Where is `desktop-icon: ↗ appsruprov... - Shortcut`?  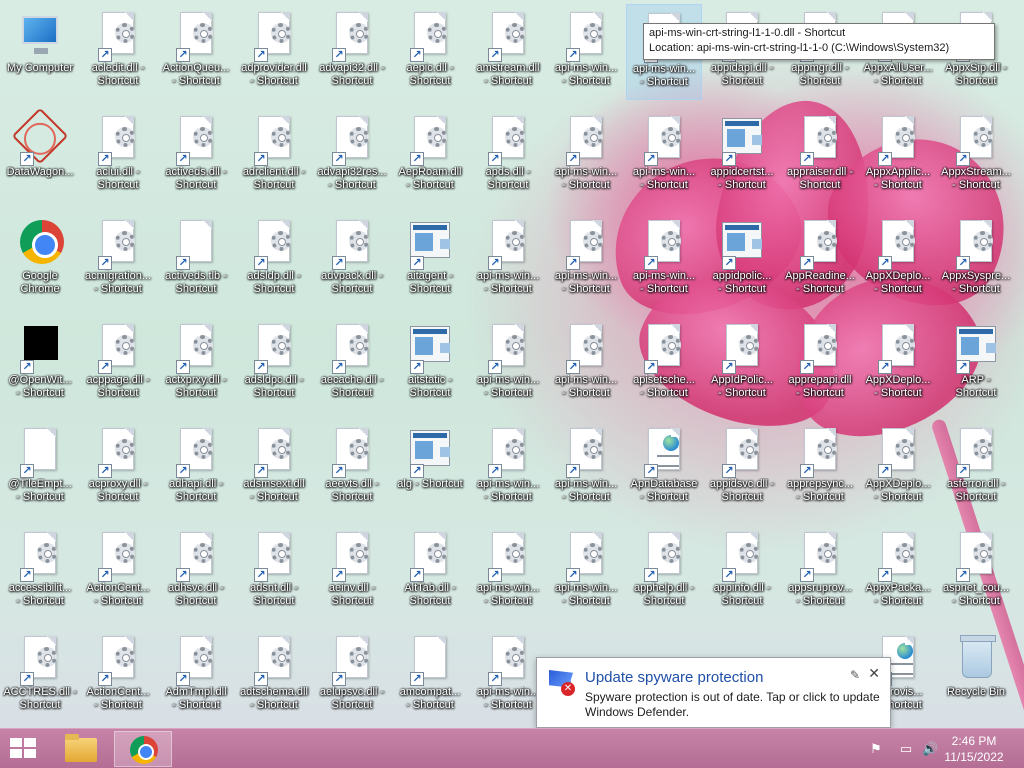 desktop-icon: ↗ appsruprov... - Shortcut is located at coordinates (820, 572).